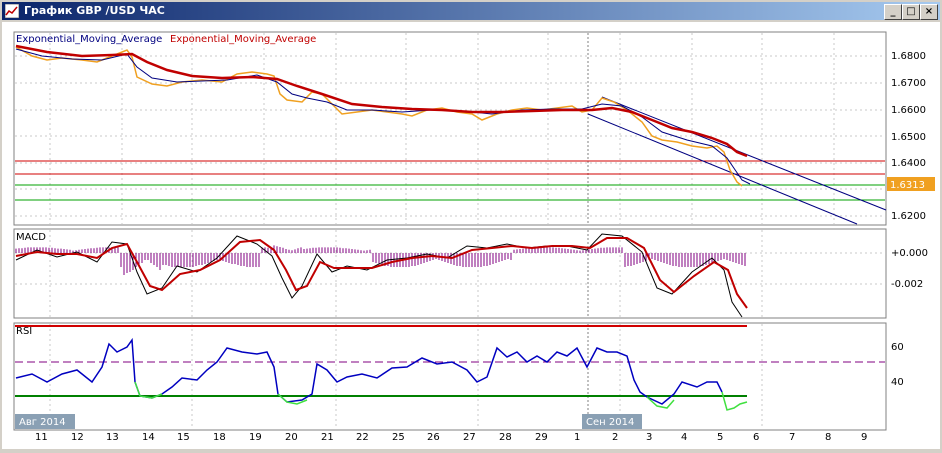 The image size is (942, 453). I want to click on time-axis-label: 9, so click(864, 437).